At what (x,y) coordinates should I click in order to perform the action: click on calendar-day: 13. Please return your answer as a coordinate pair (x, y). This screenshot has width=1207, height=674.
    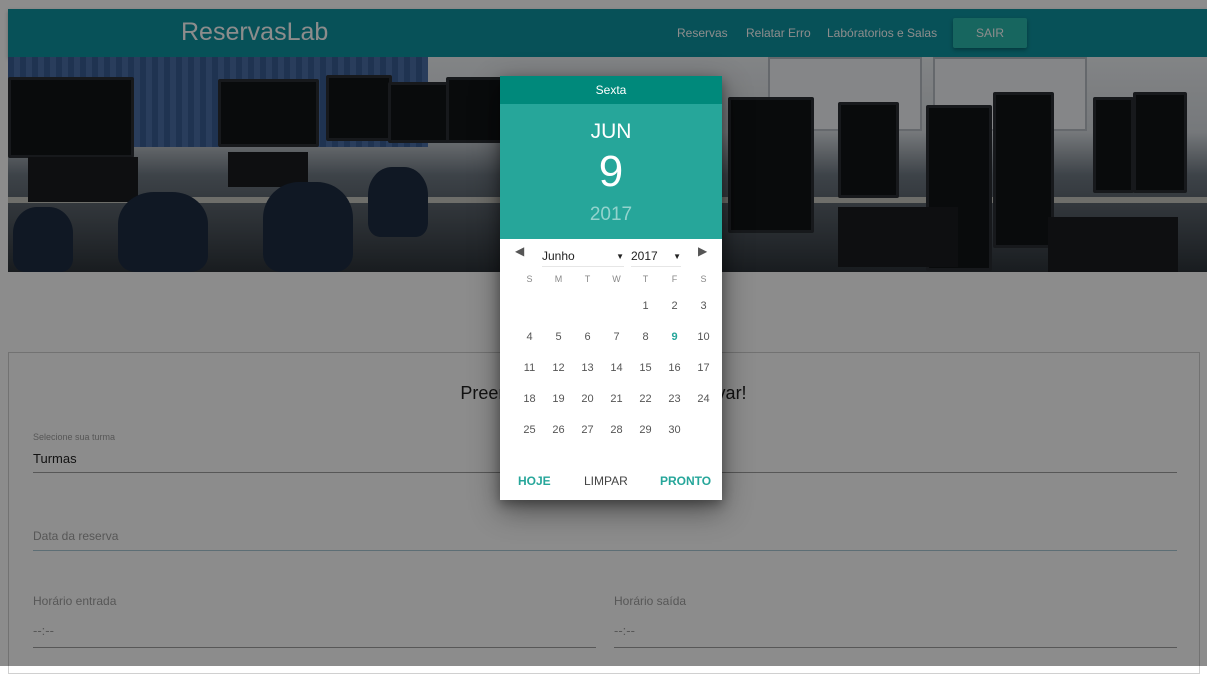
    Looking at the image, I should click on (587, 367).